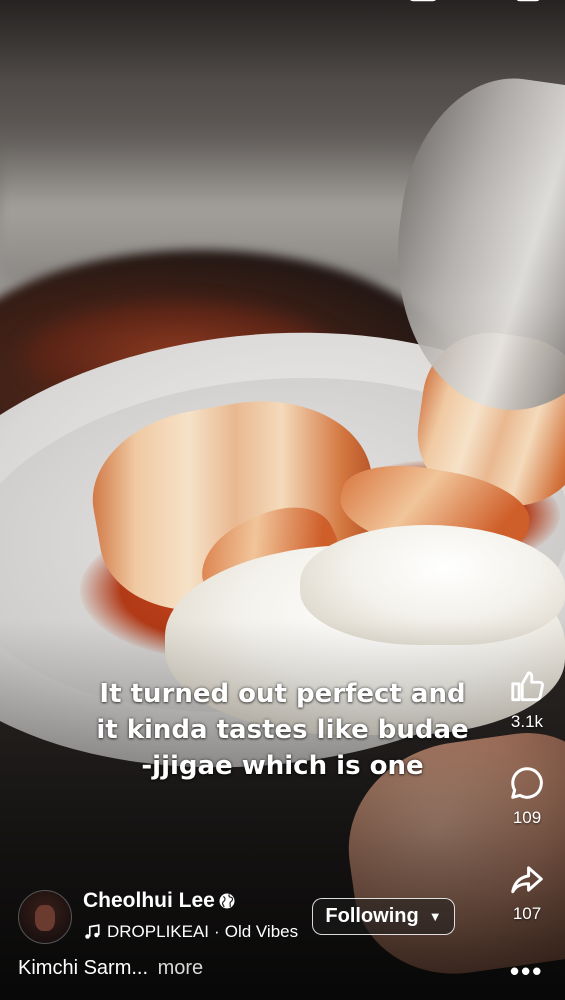 This screenshot has height=1000, width=565. What do you see at coordinates (45, 917) in the screenshot?
I see `avatar` at bounding box center [45, 917].